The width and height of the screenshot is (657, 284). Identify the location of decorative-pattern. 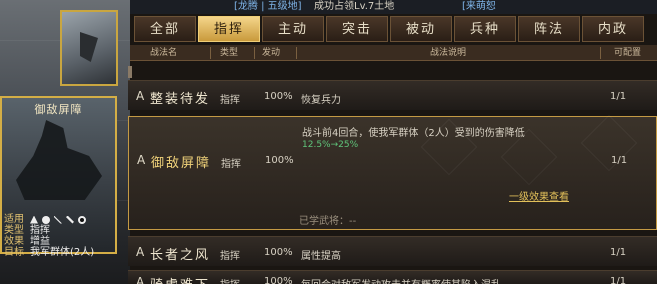
(609, 143).